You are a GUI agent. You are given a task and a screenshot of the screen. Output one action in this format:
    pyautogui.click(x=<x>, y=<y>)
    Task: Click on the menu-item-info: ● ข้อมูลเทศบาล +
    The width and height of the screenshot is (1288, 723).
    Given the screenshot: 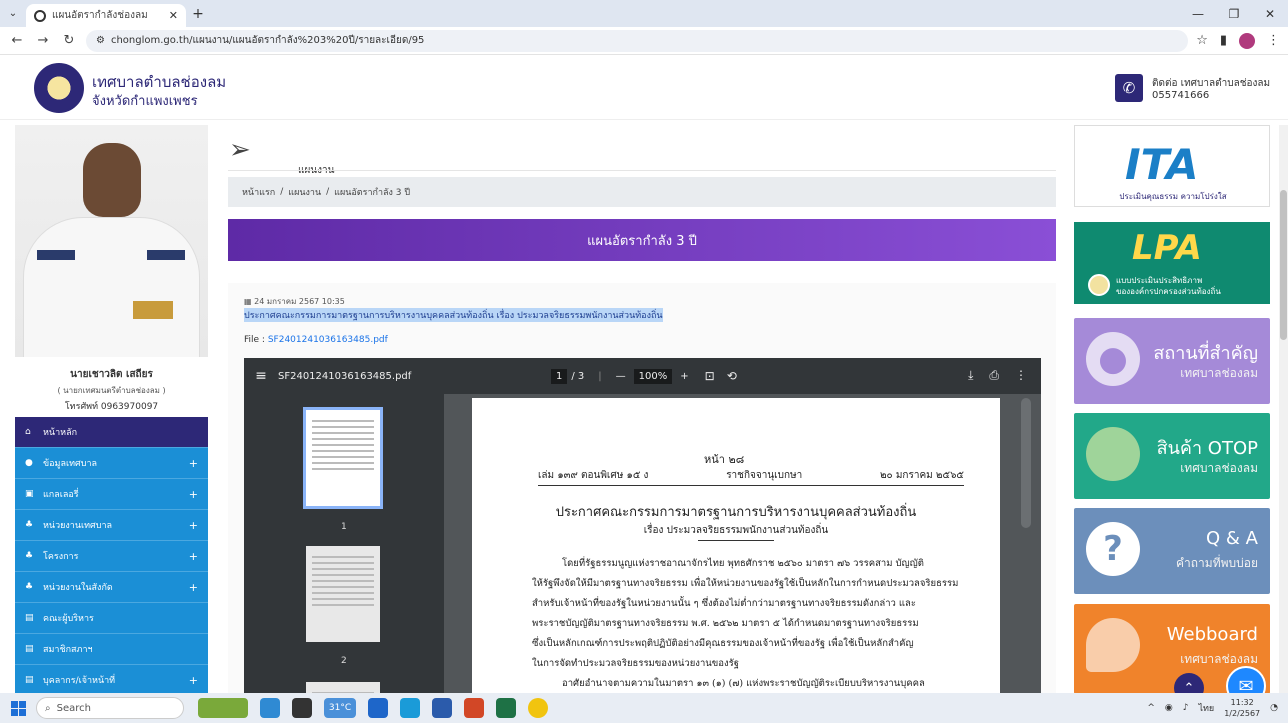 What is the action you would take?
    pyautogui.click(x=111, y=463)
    